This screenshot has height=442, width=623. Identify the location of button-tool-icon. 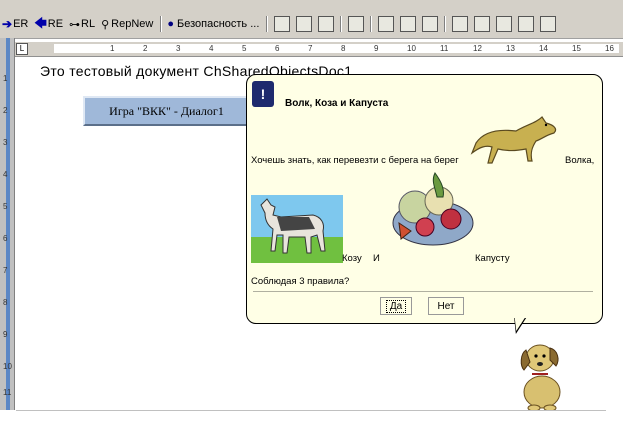
(504, 24).